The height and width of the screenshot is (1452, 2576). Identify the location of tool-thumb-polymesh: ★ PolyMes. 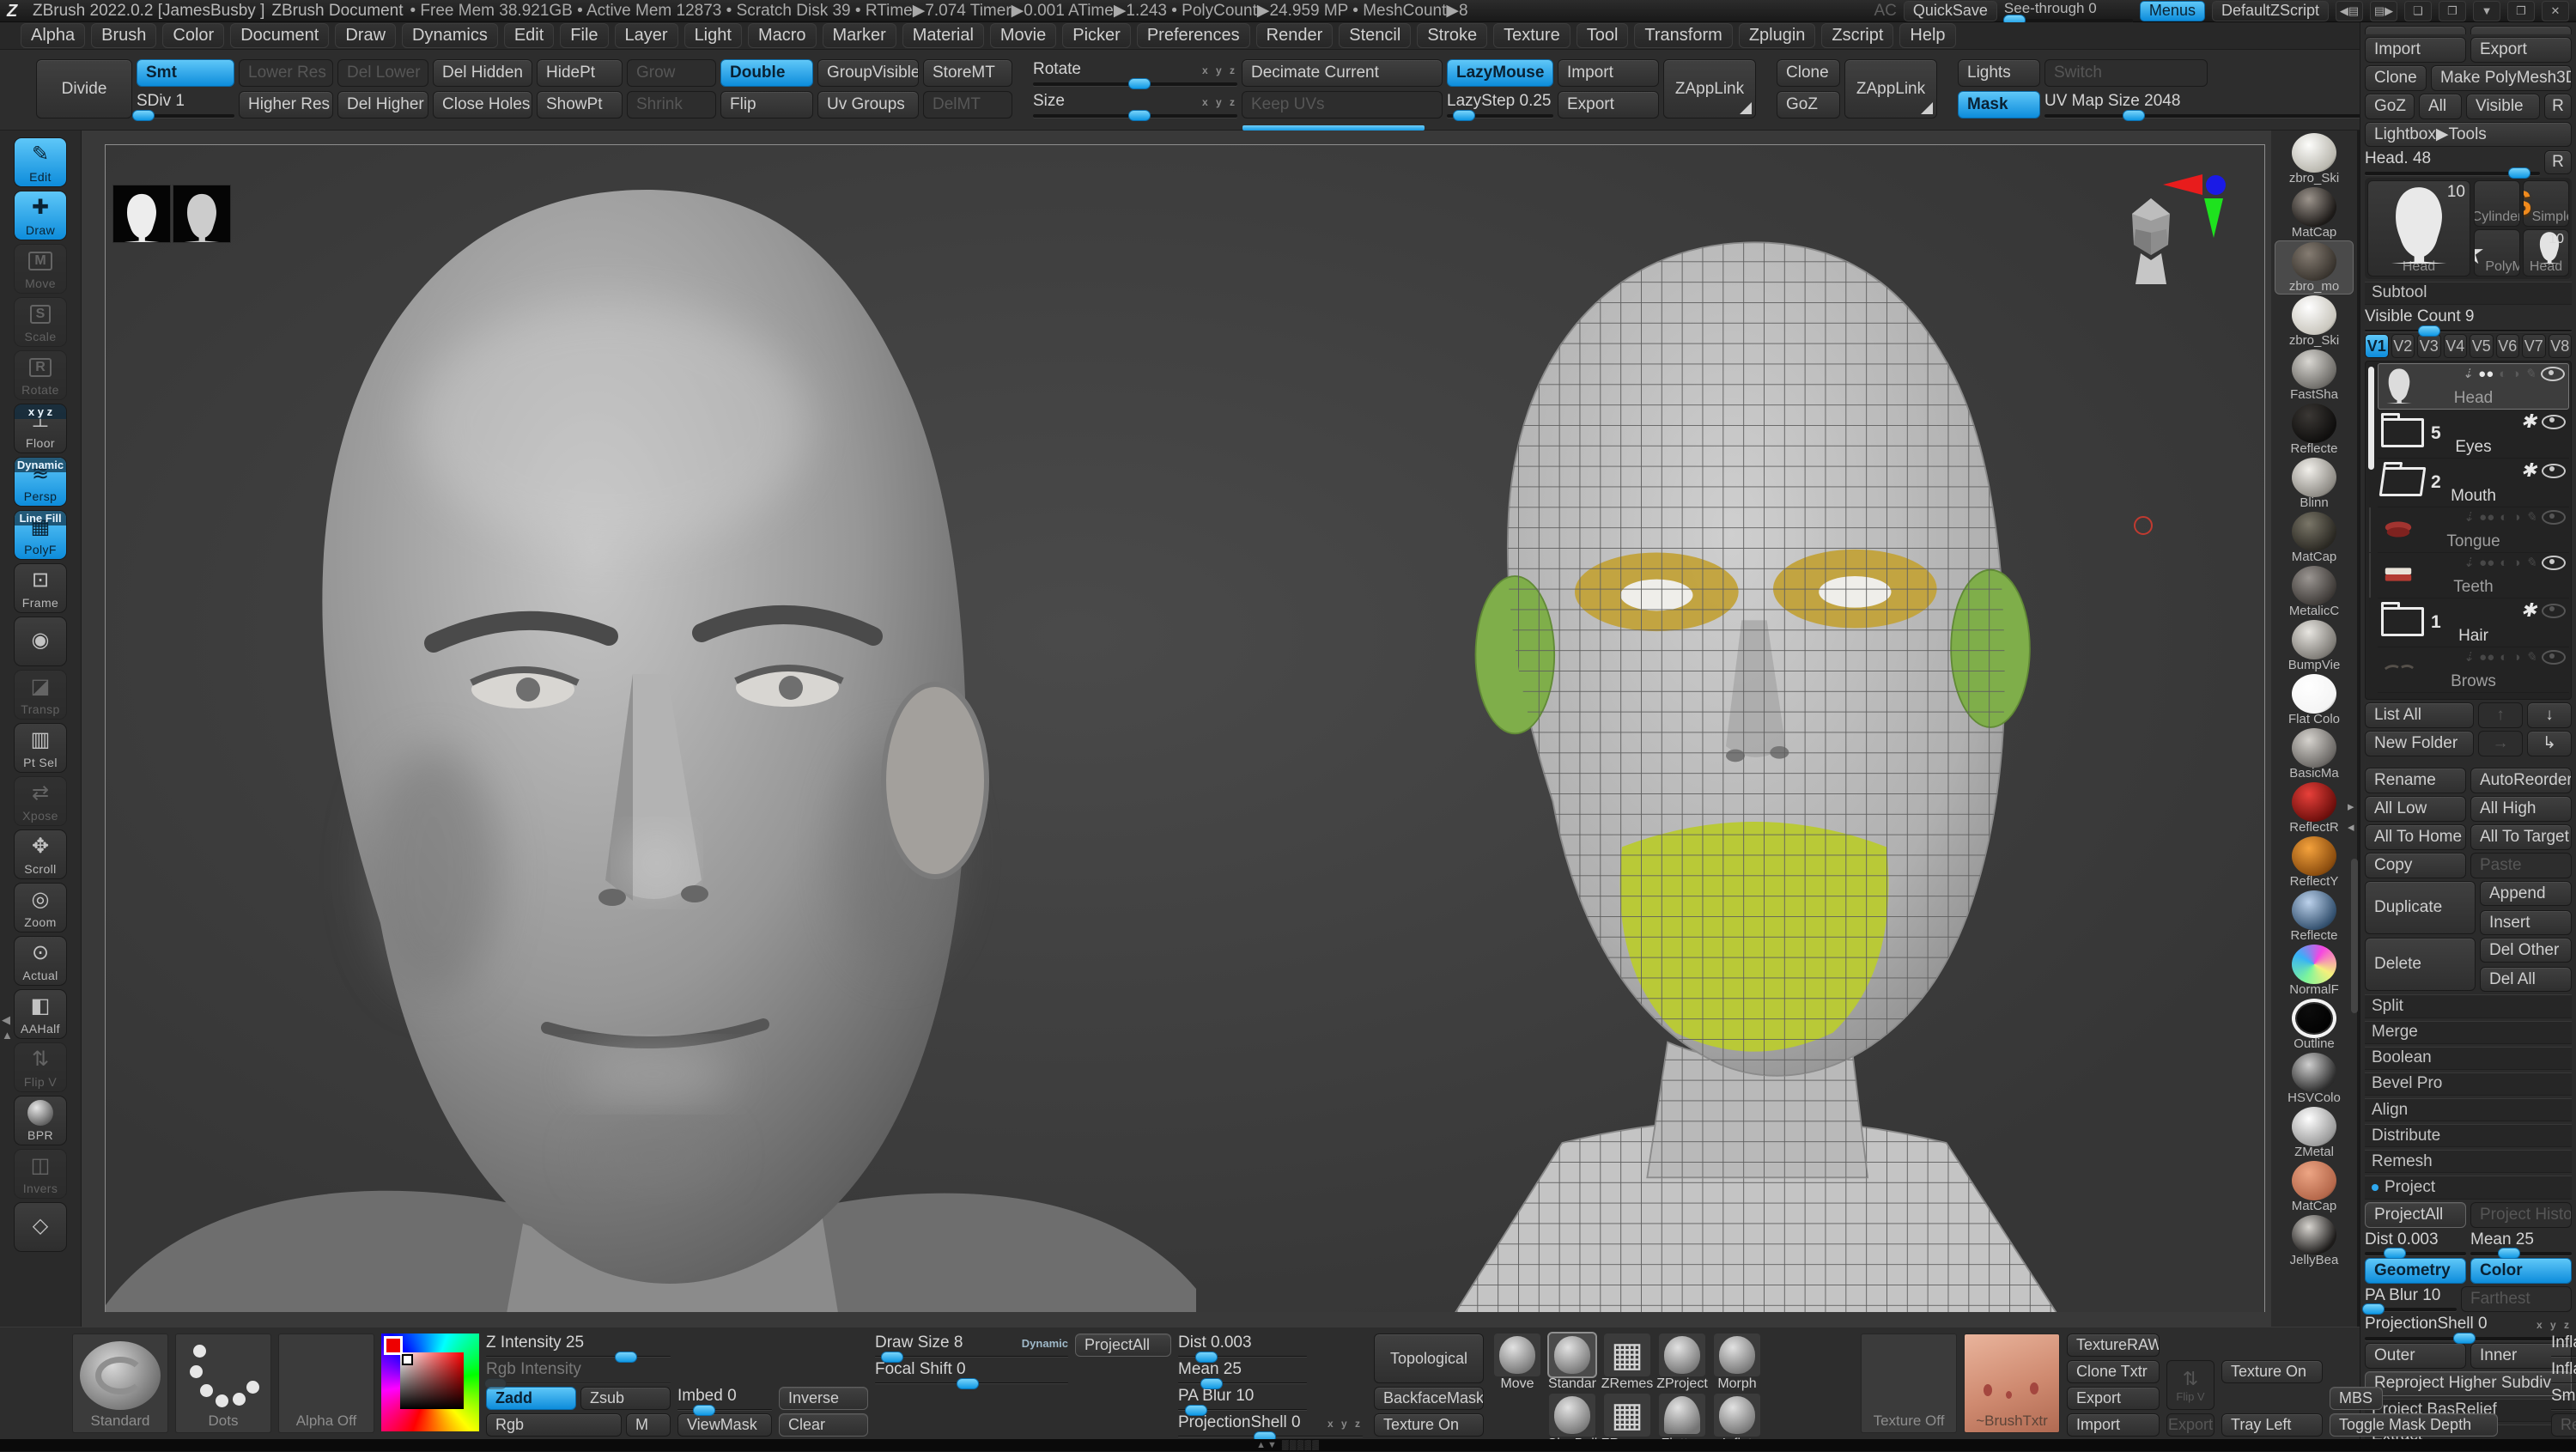
(2497, 252).